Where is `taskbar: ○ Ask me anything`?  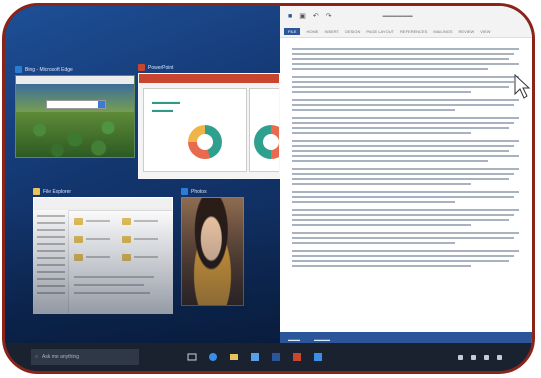 taskbar: ○ Ask me anything is located at coordinates (268, 357).